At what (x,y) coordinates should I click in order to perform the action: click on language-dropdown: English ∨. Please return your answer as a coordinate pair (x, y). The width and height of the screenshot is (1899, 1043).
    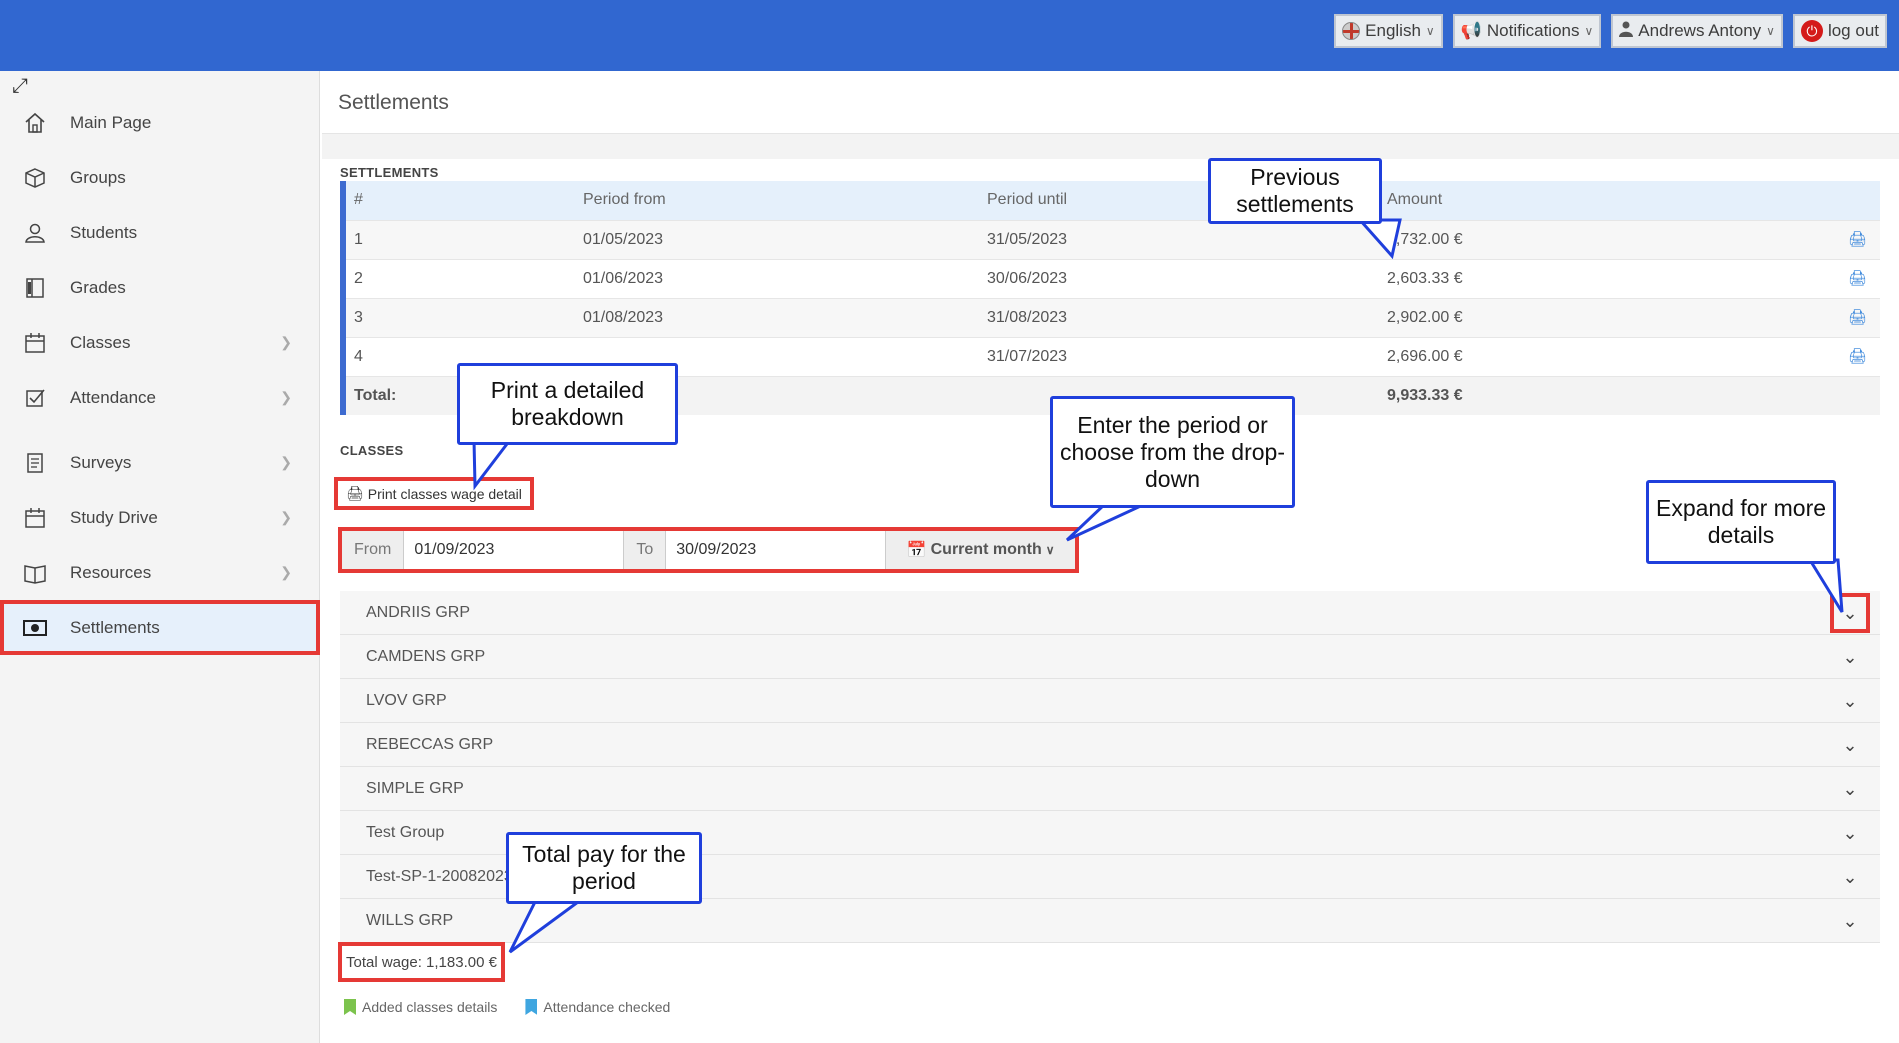
    Looking at the image, I should click on (1388, 31).